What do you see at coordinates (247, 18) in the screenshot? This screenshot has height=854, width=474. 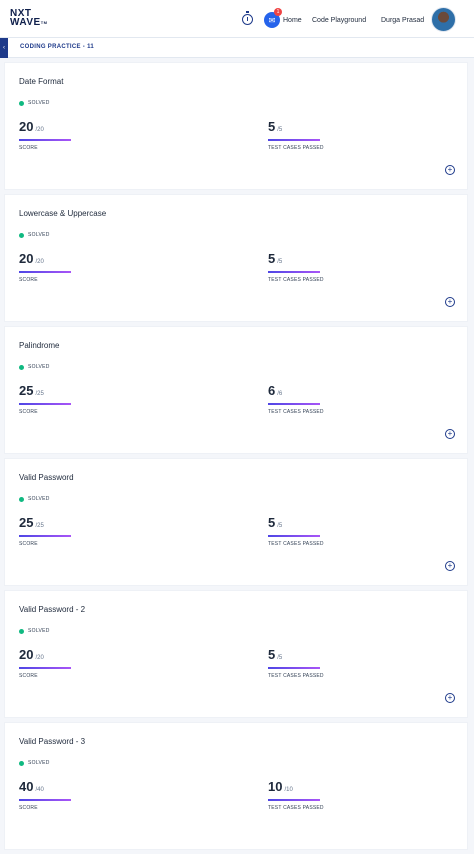 I see `stopwatch-icon` at bounding box center [247, 18].